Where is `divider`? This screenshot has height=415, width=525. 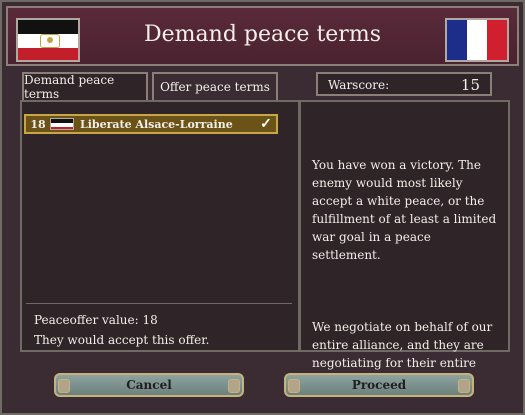 divider is located at coordinates (159, 303).